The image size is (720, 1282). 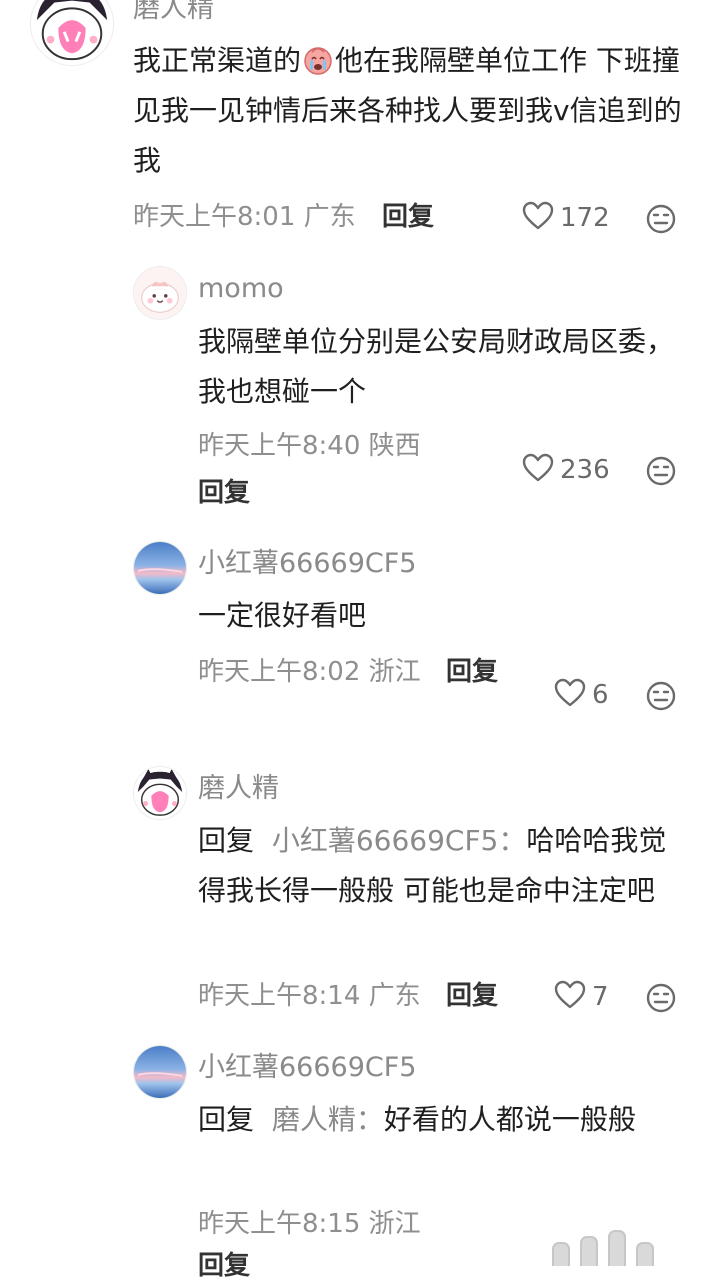 What do you see at coordinates (600, 695) in the screenshot?
I see `like-count: 6` at bounding box center [600, 695].